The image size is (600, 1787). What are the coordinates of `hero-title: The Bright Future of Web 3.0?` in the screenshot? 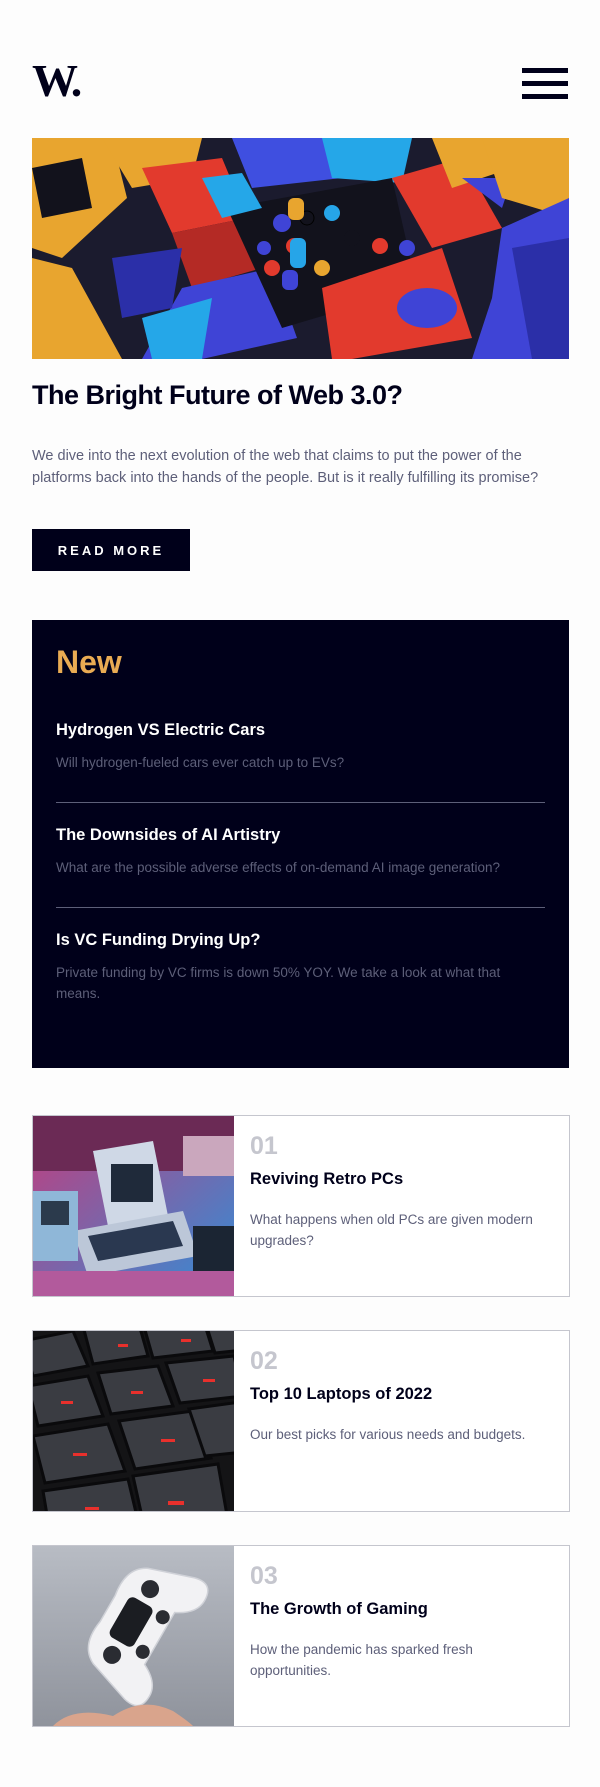 It's located at (217, 395).